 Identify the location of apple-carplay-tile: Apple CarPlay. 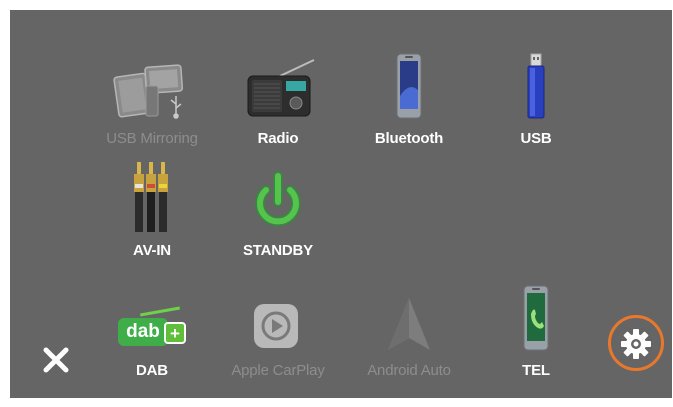
(278, 329).